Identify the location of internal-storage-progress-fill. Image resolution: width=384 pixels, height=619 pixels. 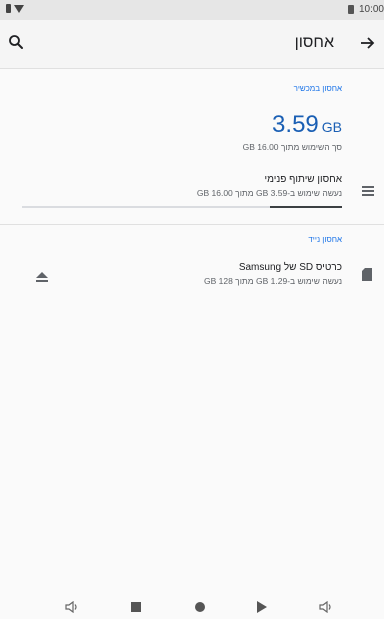
(306, 207).